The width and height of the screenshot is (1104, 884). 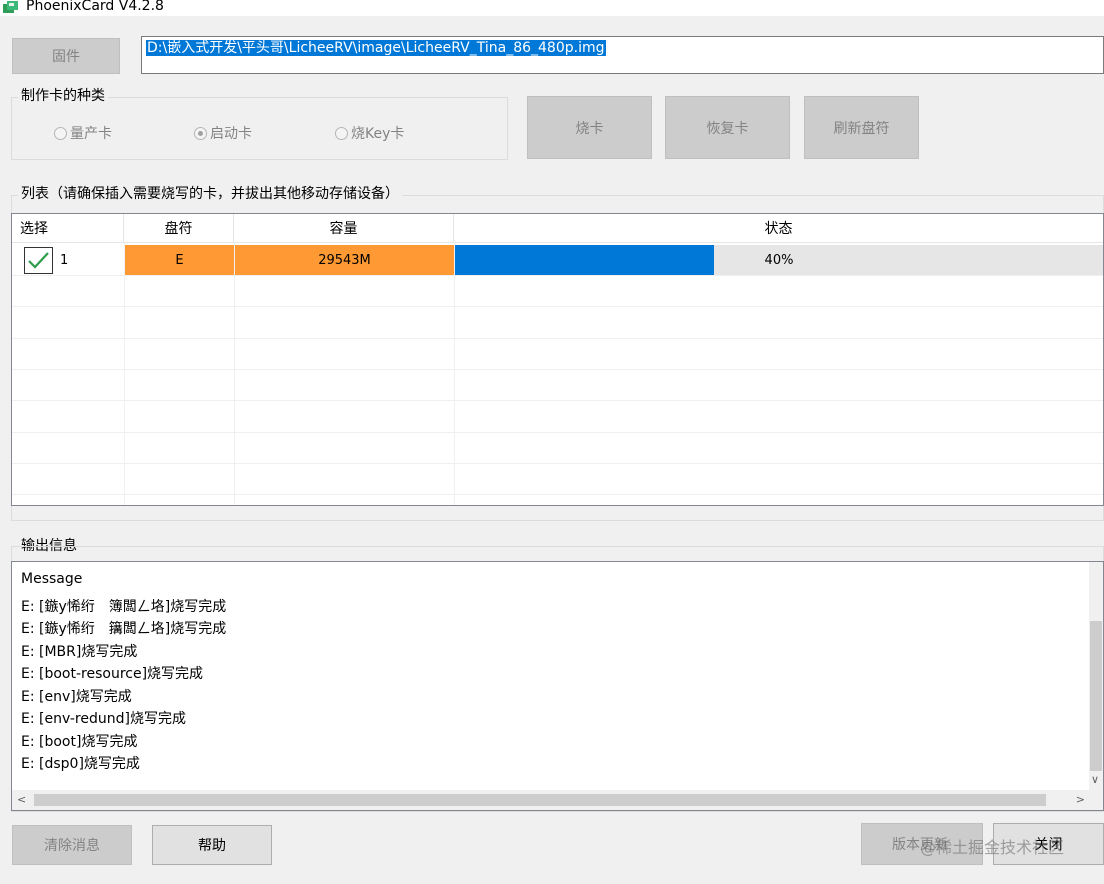 I want to click on column-capacity: 容量, so click(x=344, y=228).